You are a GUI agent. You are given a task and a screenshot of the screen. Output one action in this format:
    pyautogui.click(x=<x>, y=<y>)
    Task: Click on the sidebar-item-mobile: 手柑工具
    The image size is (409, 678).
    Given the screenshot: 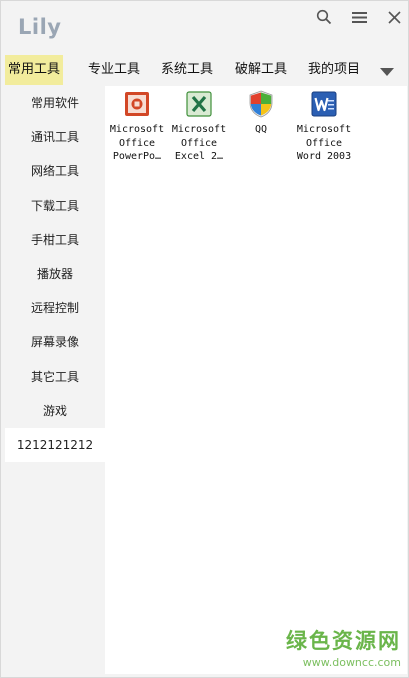 What is the action you would take?
    pyautogui.click(x=55, y=240)
    